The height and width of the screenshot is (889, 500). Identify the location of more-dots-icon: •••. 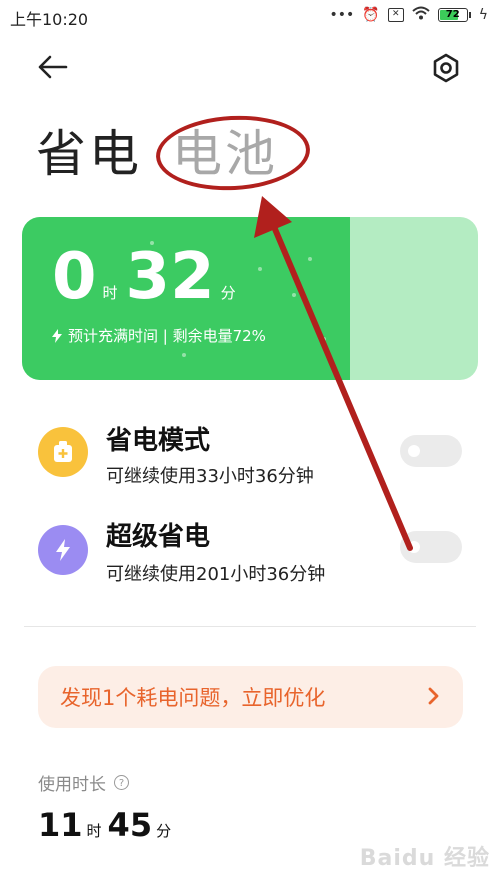
(342, 15).